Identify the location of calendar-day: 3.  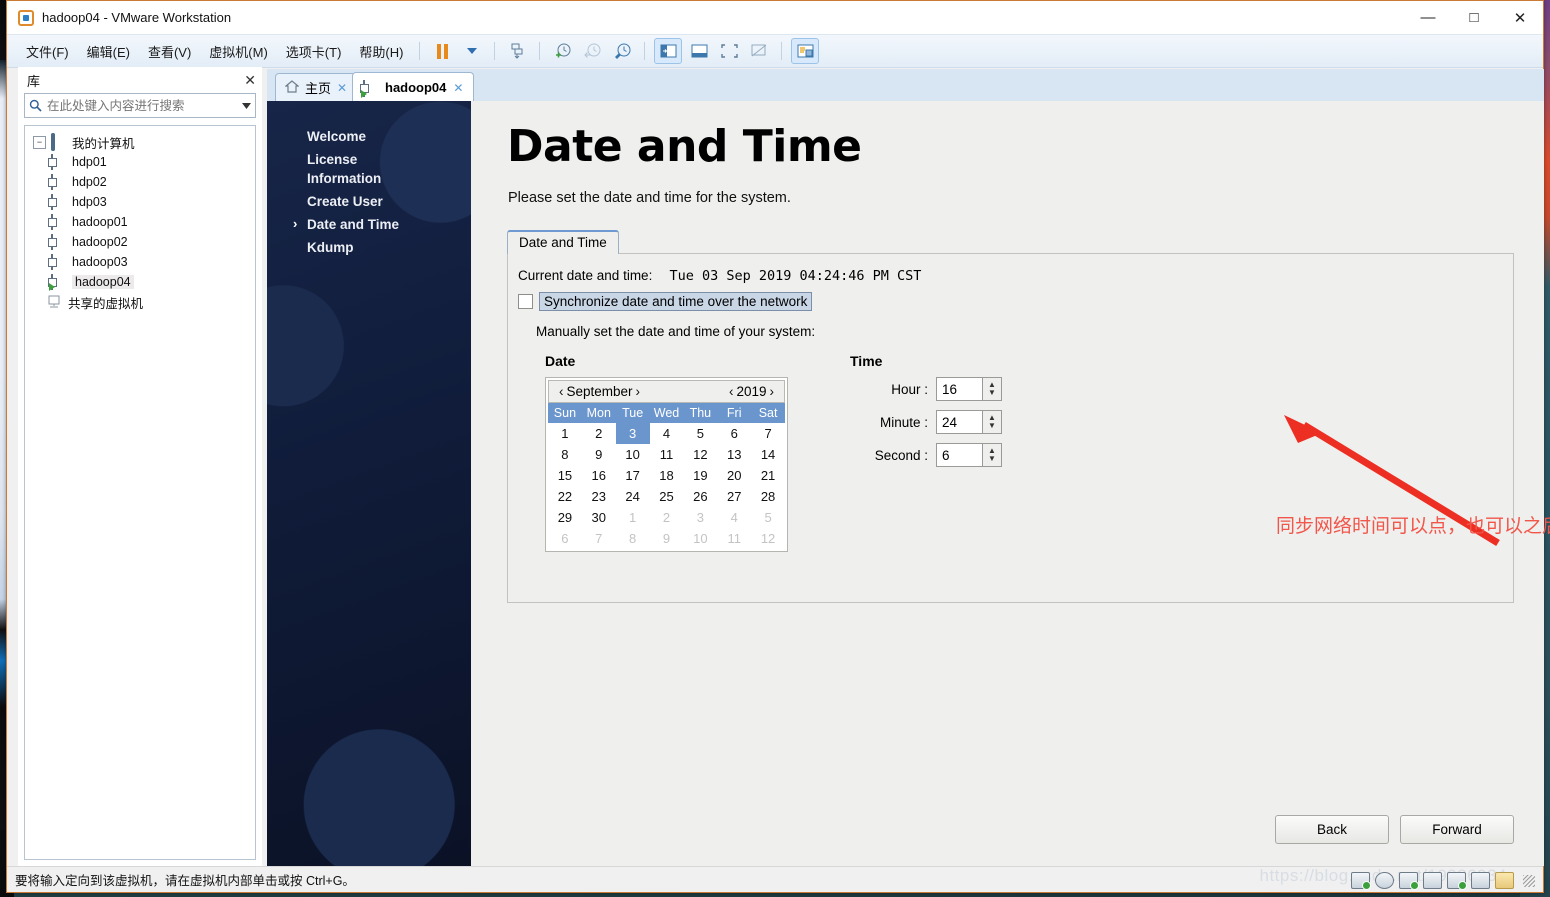
(700, 517).